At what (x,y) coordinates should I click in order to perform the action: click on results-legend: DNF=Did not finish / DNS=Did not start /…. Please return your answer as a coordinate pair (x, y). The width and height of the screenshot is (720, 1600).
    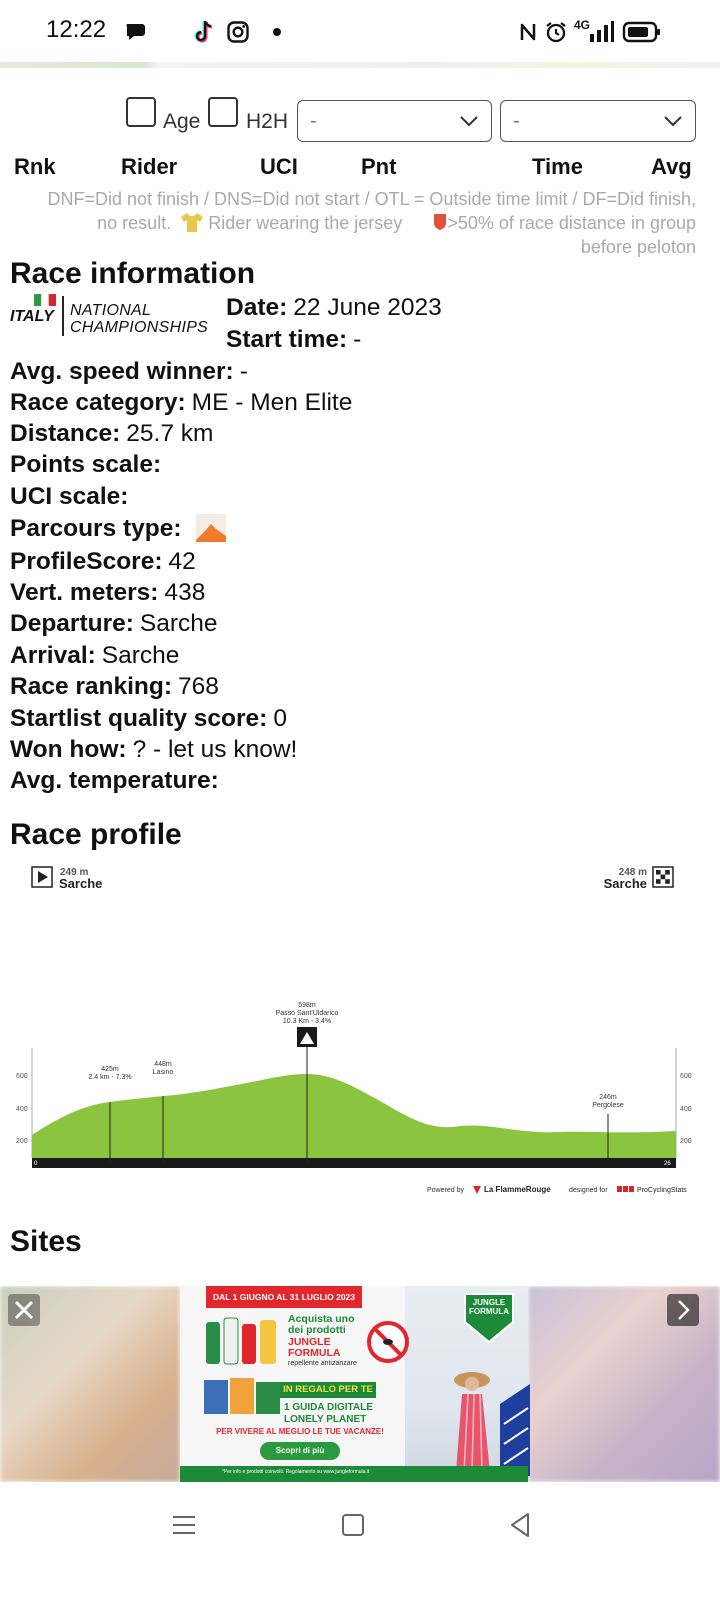
    Looking at the image, I should click on (370, 223).